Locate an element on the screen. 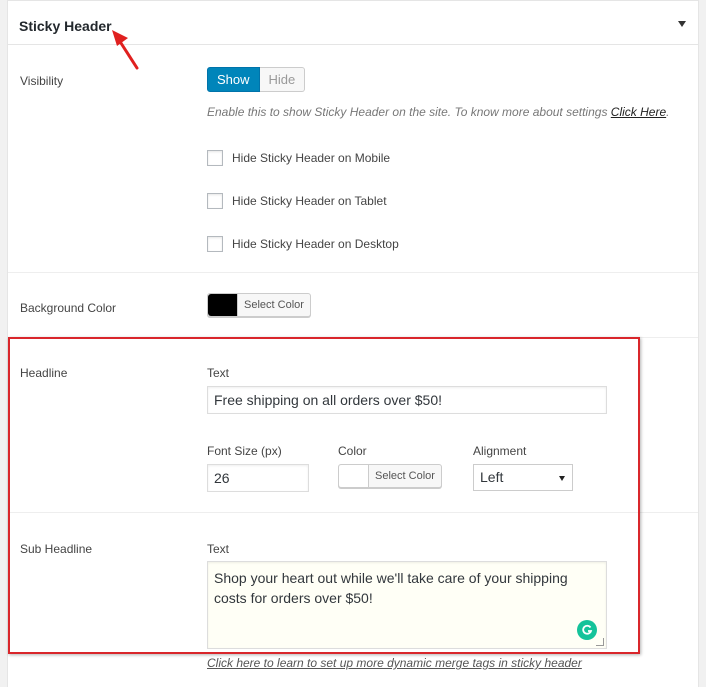  click-here-link: Click Here is located at coordinates (638, 112).